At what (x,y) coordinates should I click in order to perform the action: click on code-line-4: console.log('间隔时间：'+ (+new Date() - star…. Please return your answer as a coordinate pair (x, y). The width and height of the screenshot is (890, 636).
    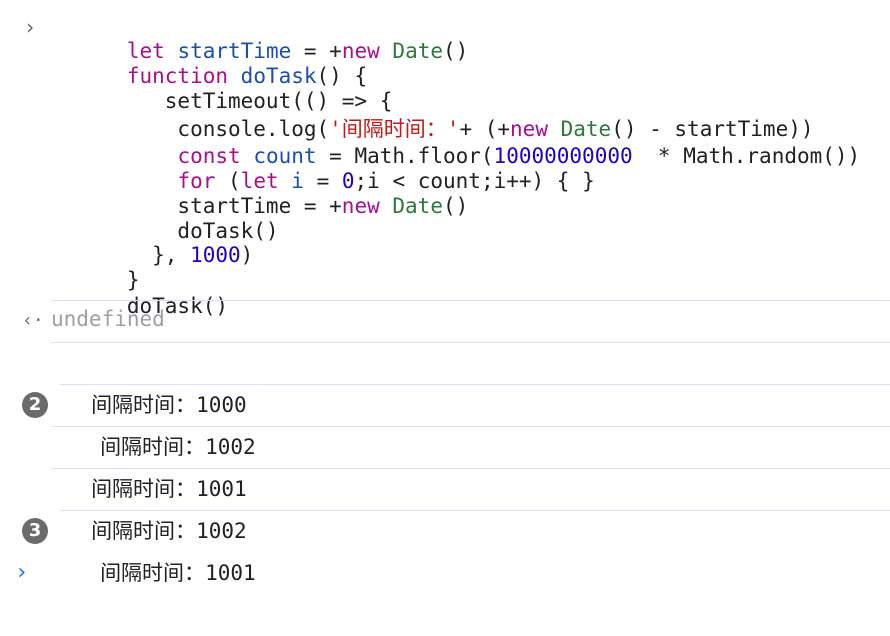
    Looking at the image, I should click on (470, 129).